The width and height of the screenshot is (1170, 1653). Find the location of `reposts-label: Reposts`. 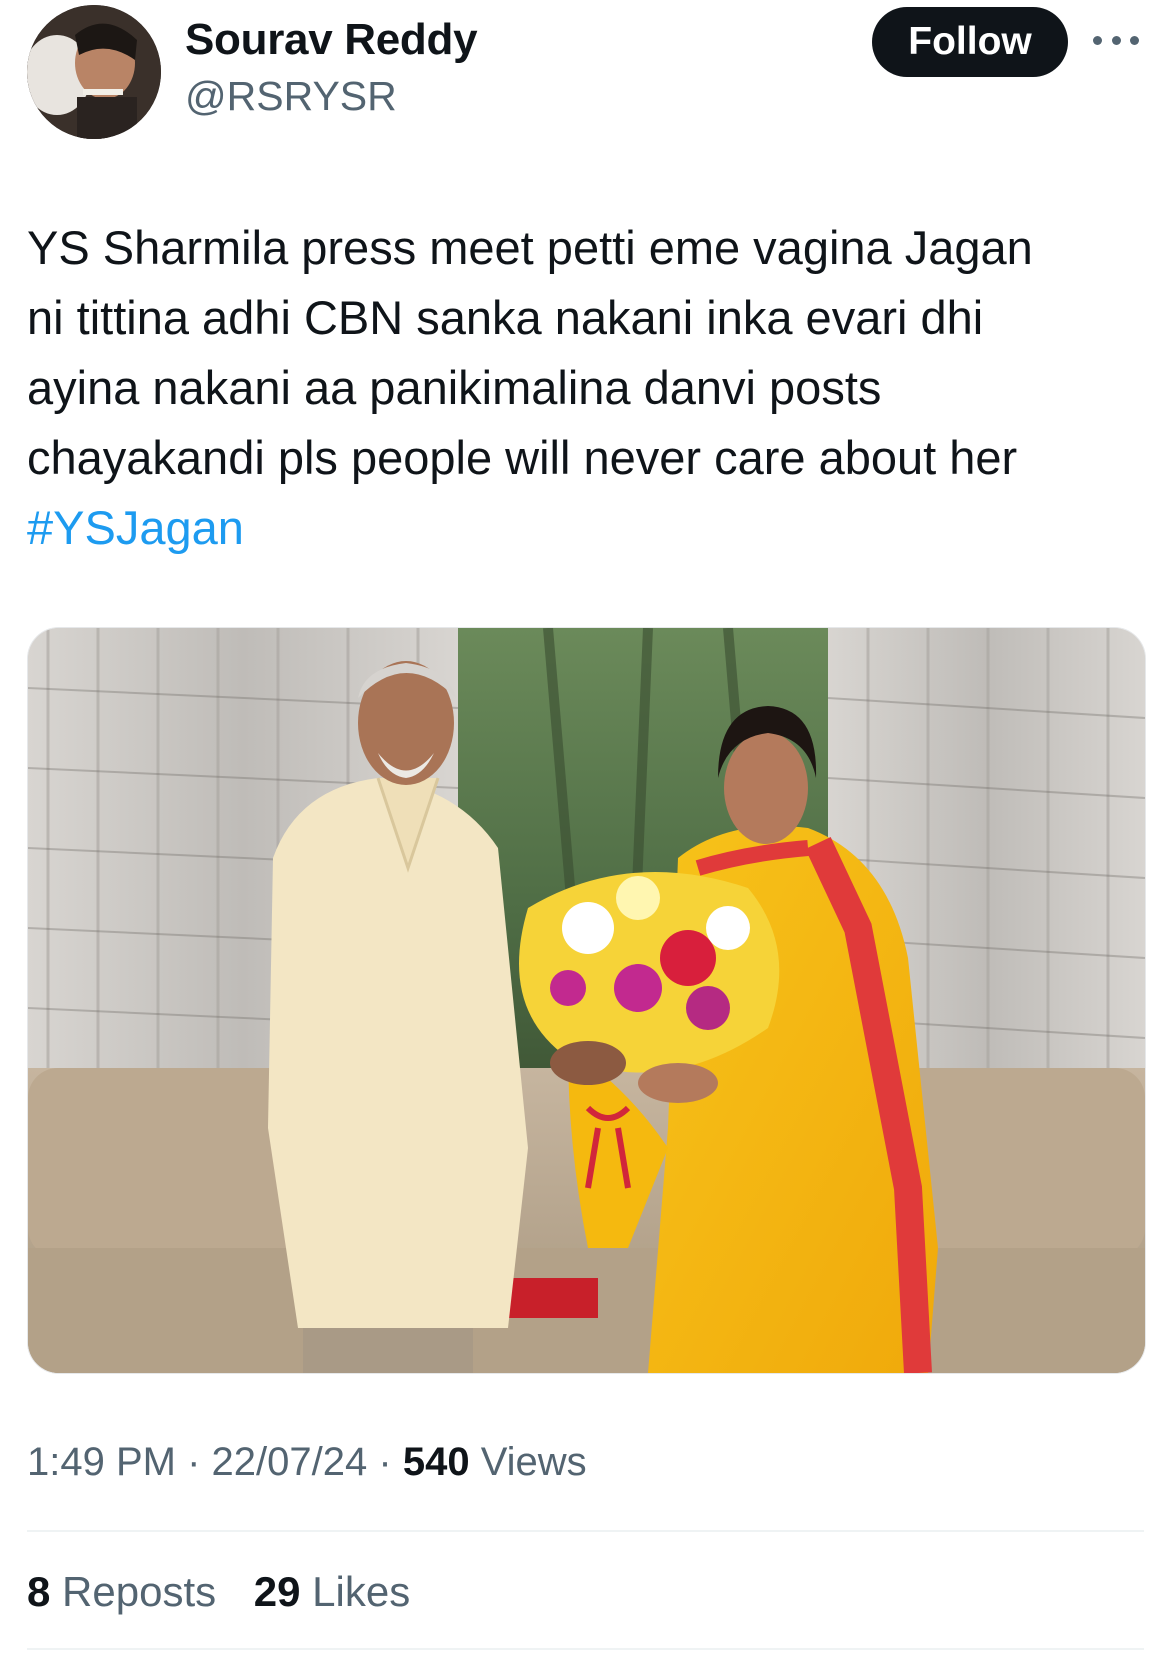

reposts-label: Reposts is located at coordinates (139, 1591).